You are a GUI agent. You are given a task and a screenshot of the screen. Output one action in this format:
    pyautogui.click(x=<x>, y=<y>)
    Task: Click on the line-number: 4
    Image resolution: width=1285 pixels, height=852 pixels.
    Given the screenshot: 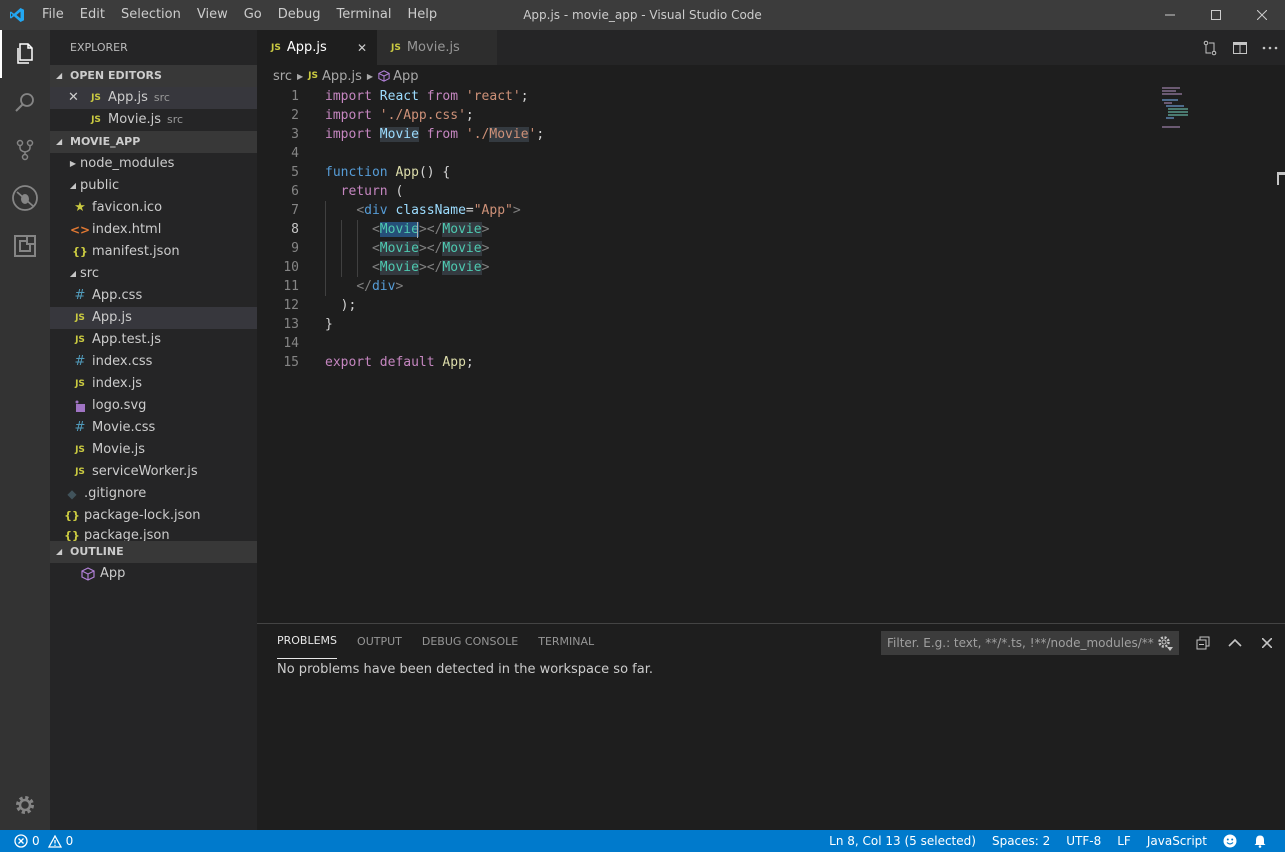 What is the action you would take?
    pyautogui.click(x=295, y=153)
    